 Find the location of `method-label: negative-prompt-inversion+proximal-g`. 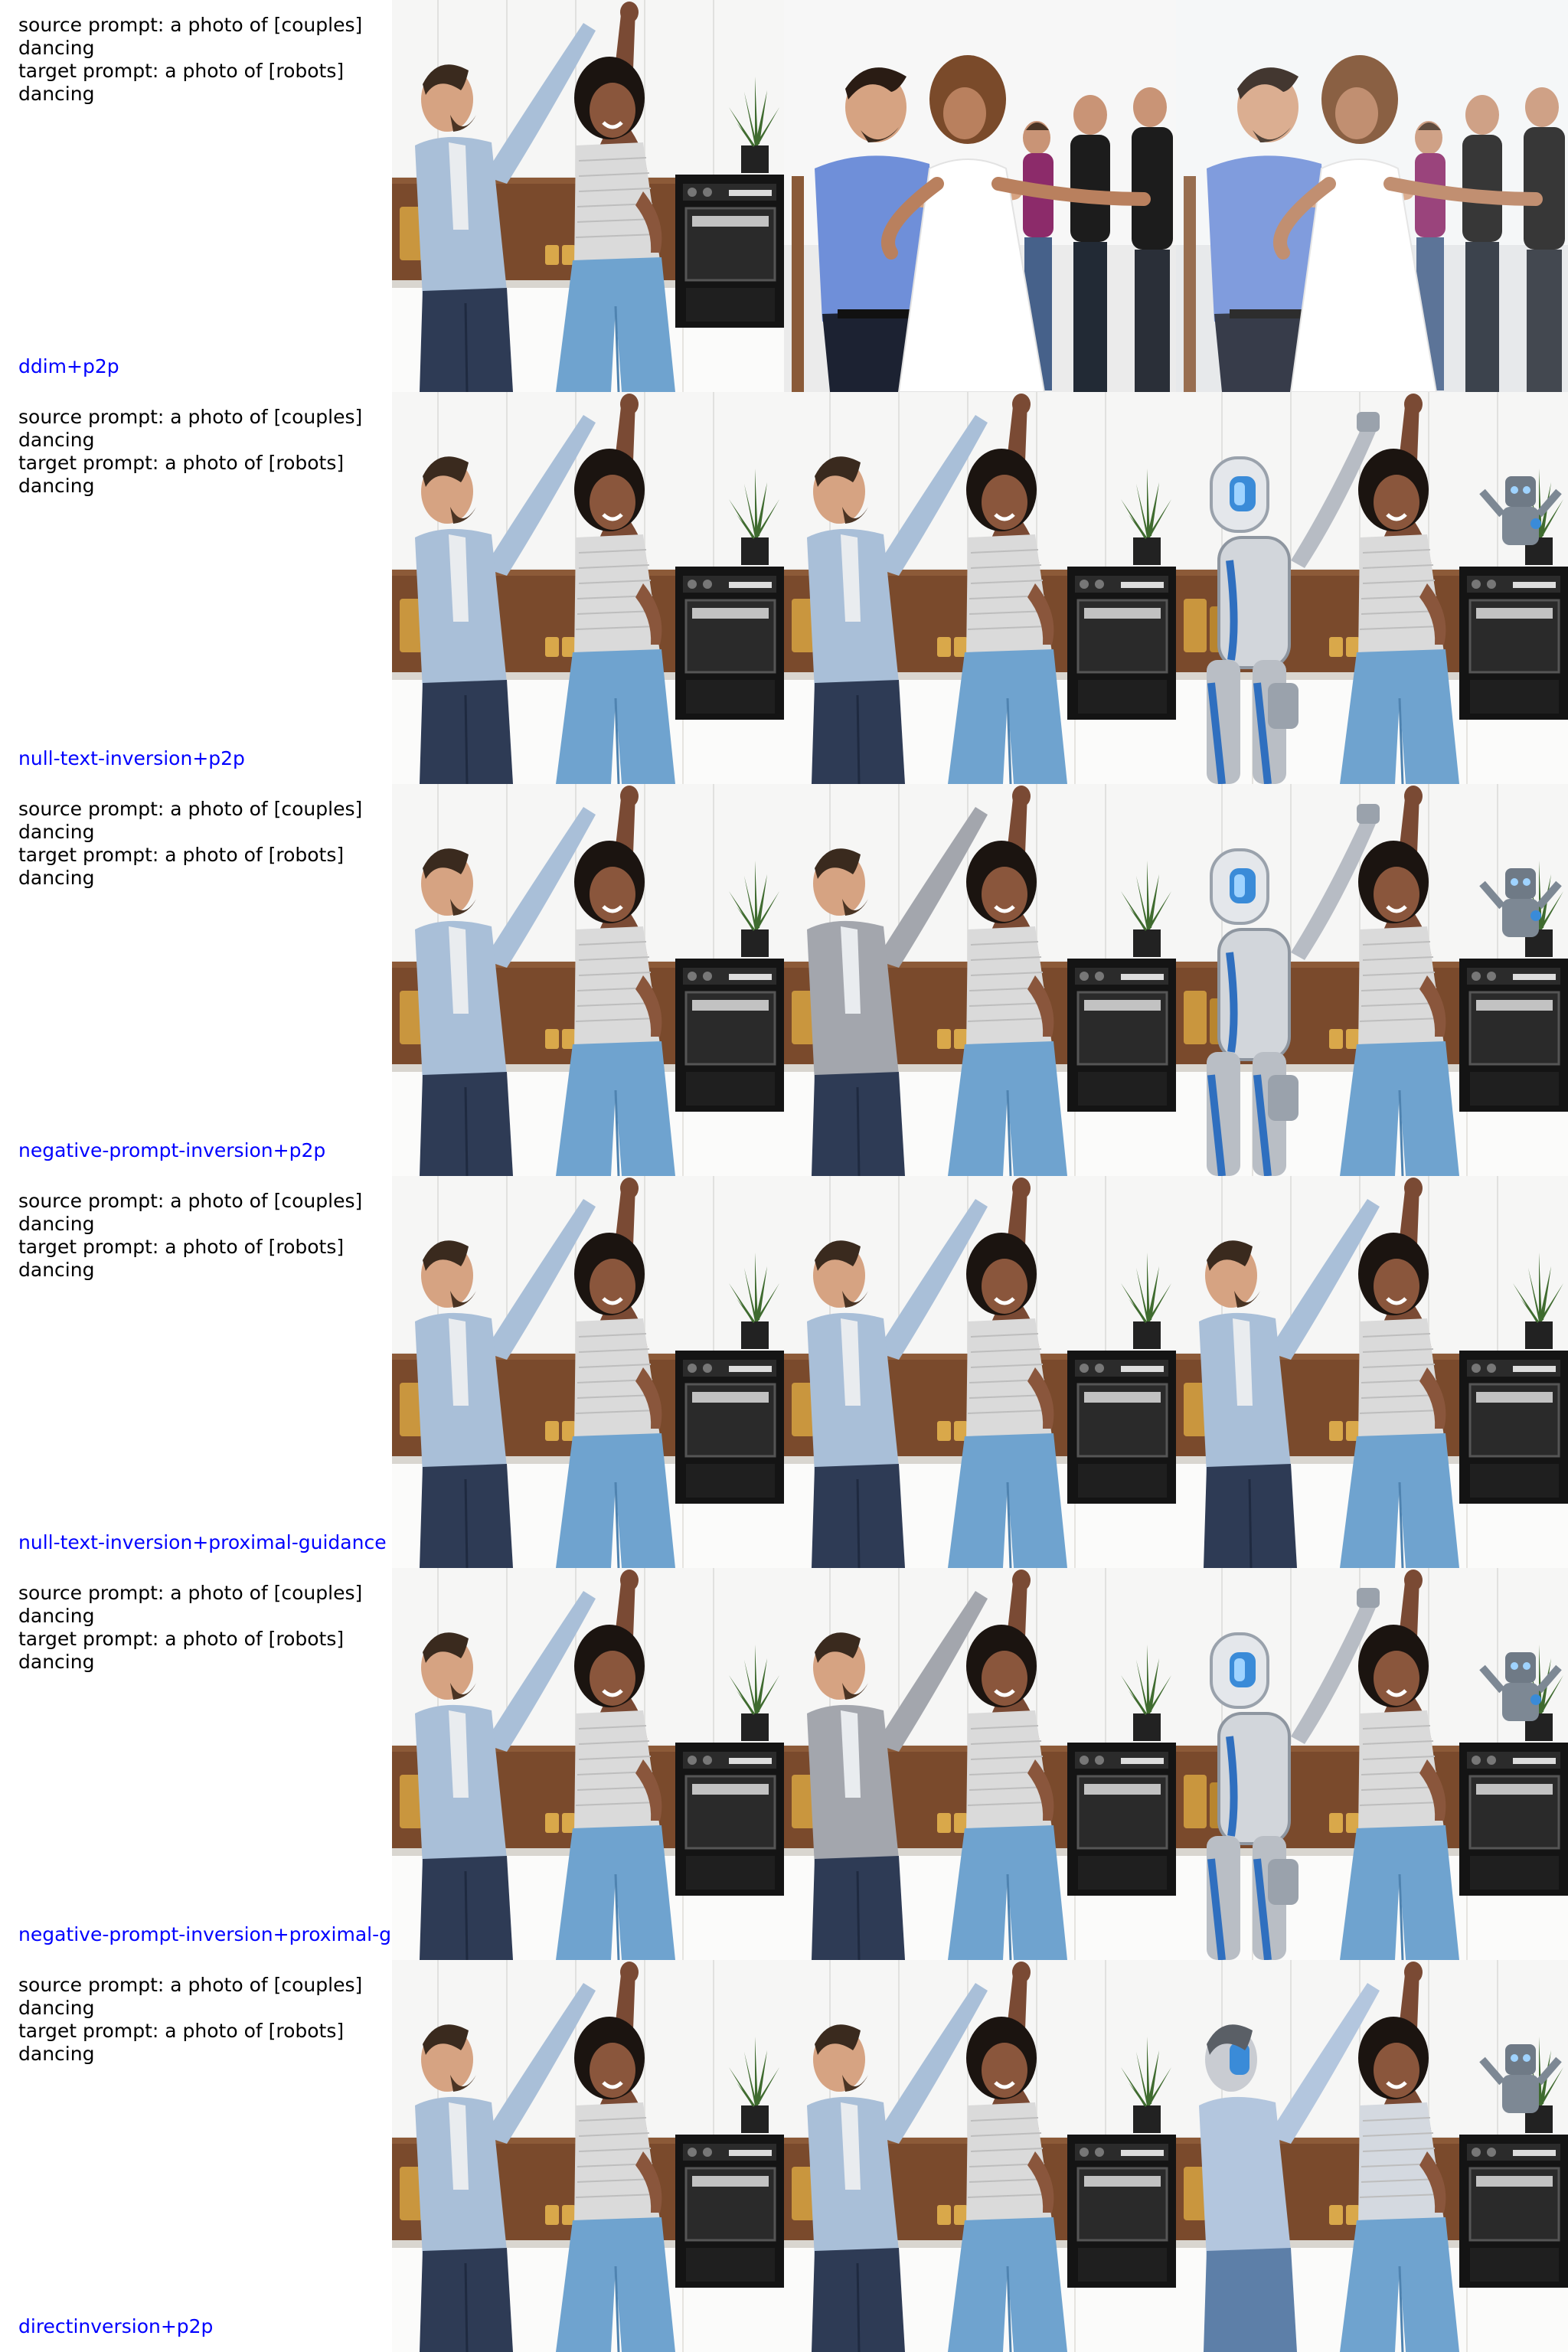

method-label: negative-prompt-inversion+proximal-g is located at coordinates (204, 1934).